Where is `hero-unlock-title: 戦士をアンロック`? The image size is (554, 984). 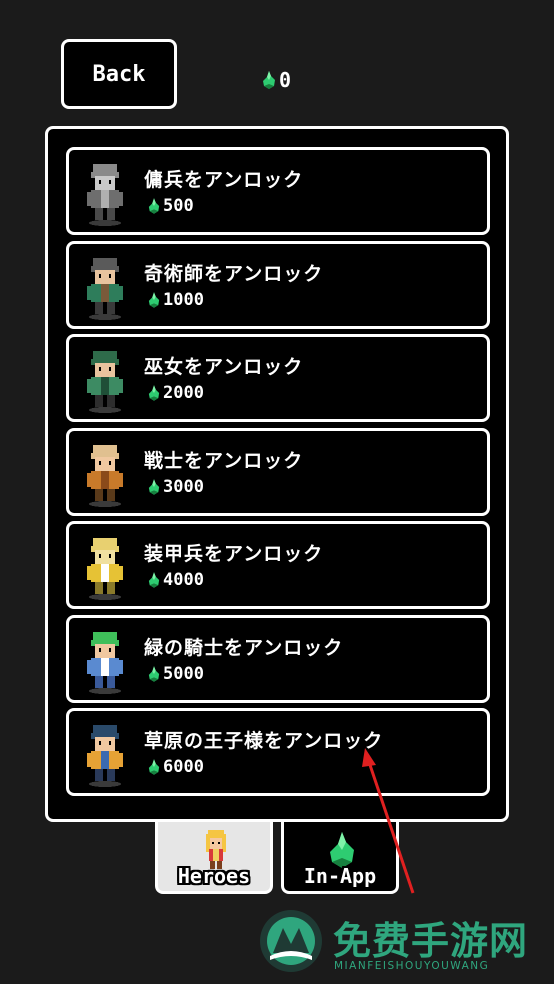
hero-unlock-title: 戦士をアンロック is located at coordinates (224, 460).